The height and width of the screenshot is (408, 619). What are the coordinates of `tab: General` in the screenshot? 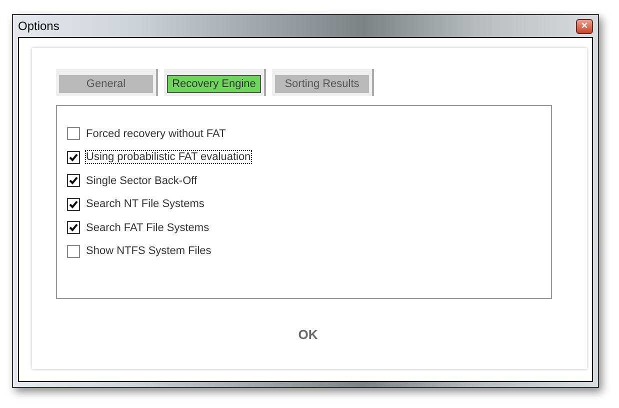 It's located at (106, 84).